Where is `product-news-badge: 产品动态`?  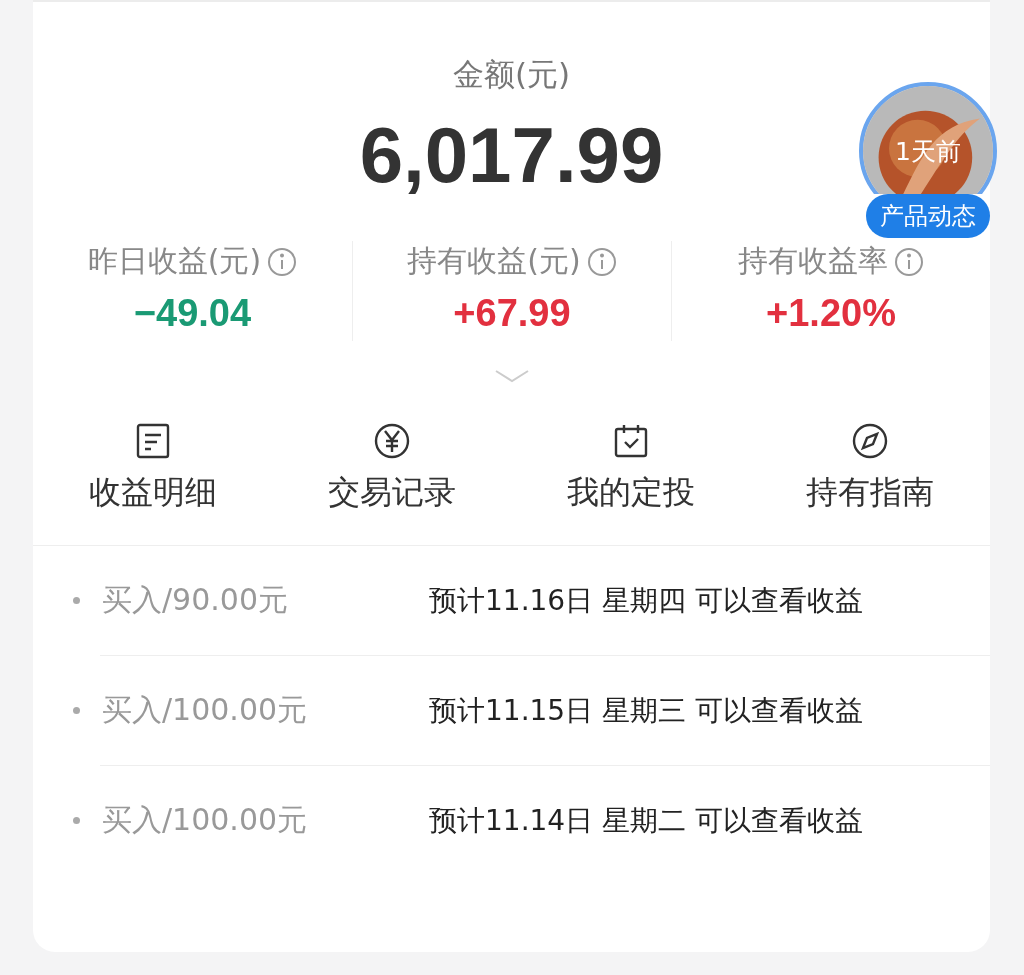
product-news-badge: 产品动态 is located at coordinates (928, 216).